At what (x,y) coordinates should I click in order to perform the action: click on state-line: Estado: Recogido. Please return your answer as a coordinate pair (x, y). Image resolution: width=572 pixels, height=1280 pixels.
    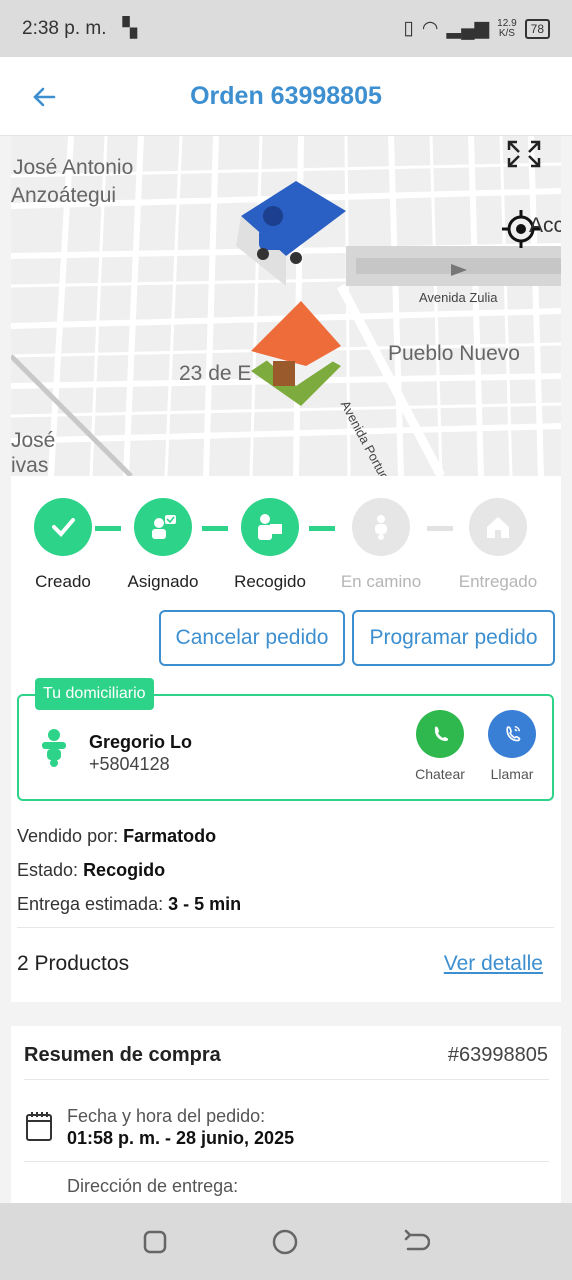
    Looking at the image, I should click on (91, 870).